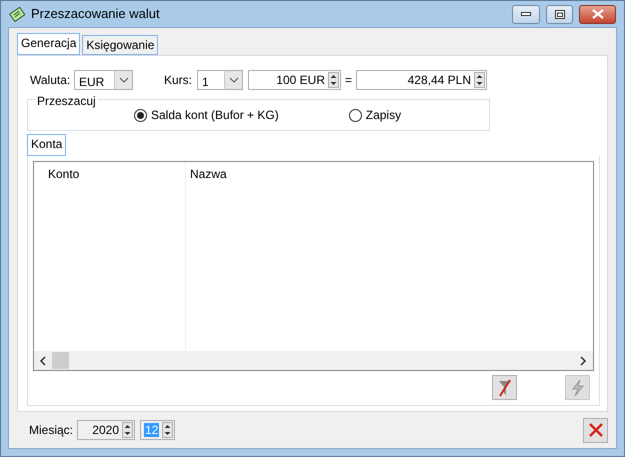 Image resolution: width=625 pixels, height=457 pixels. I want to click on amount-field: 100 EUR, so click(294, 80).